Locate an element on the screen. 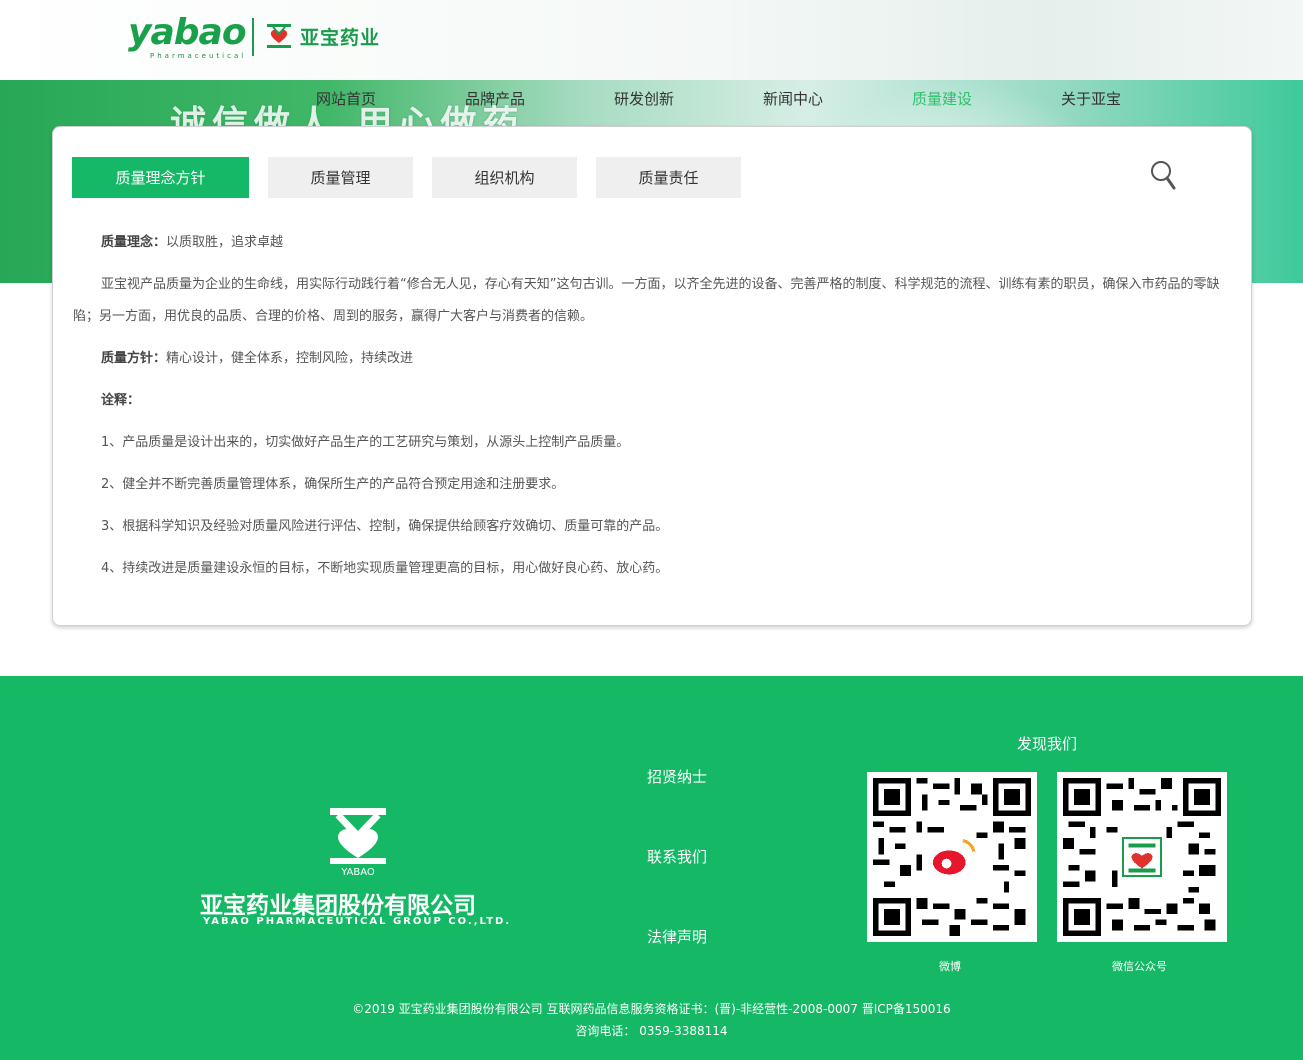  wechat-qr-icon is located at coordinates (1142, 857).